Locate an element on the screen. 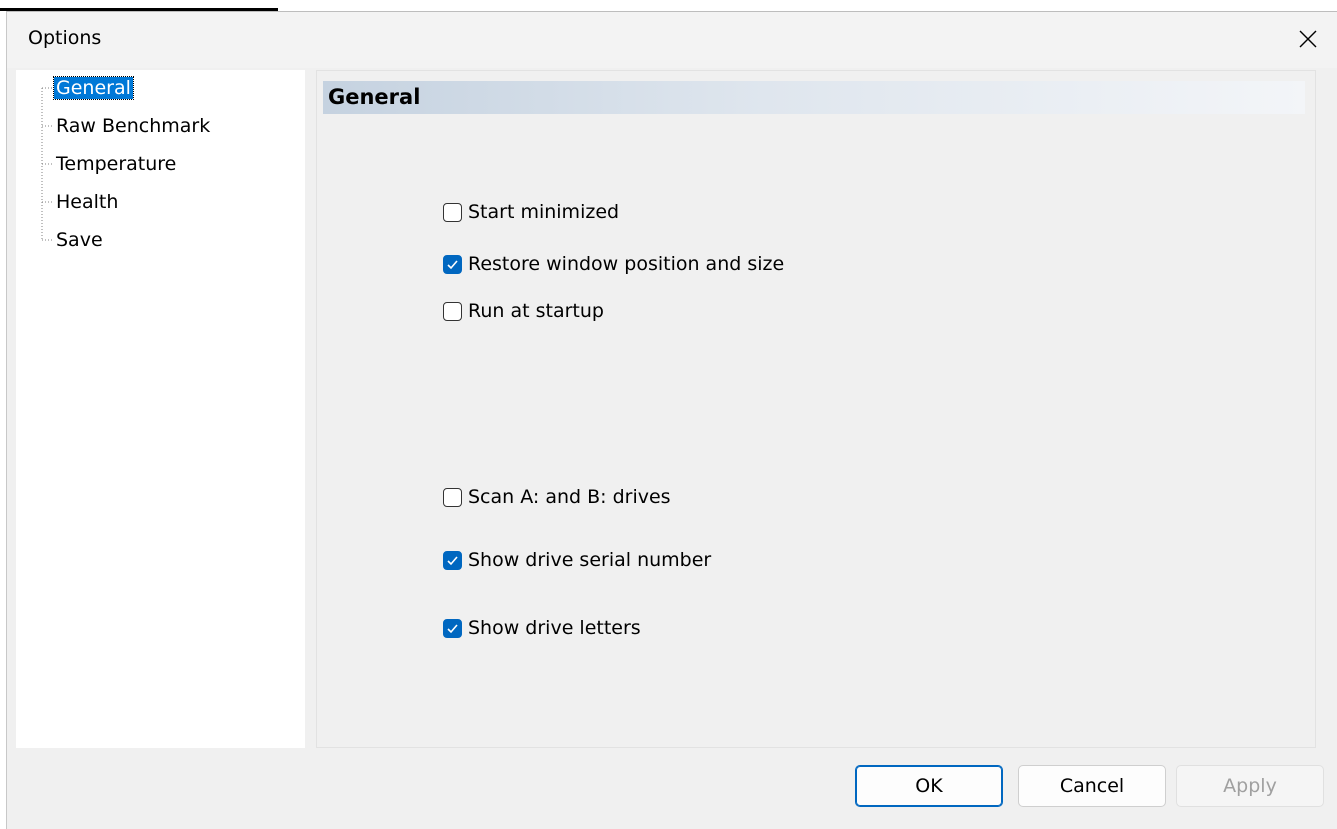 This screenshot has width=1337, height=829. start-minimized-checkbox: Start minimized is located at coordinates (531, 212).